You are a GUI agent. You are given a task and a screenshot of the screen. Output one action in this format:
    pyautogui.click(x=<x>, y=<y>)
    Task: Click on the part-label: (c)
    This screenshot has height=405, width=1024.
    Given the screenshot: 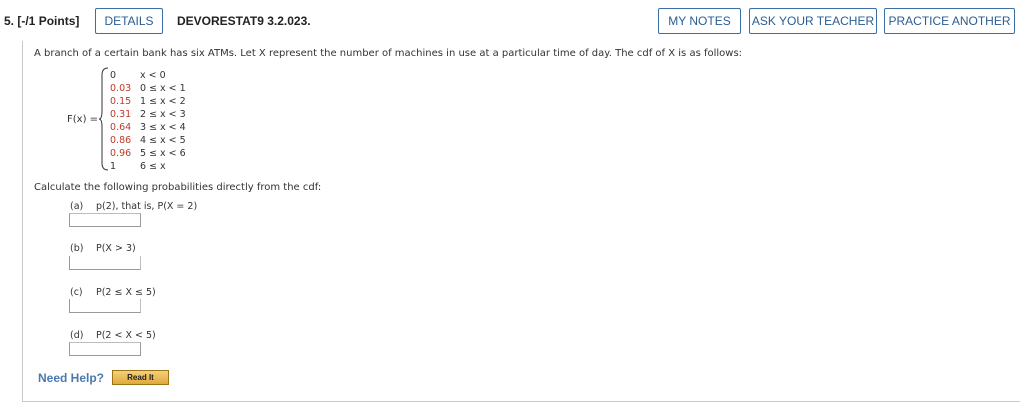 What is the action you would take?
    pyautogui.click(x=76, y=292)
    